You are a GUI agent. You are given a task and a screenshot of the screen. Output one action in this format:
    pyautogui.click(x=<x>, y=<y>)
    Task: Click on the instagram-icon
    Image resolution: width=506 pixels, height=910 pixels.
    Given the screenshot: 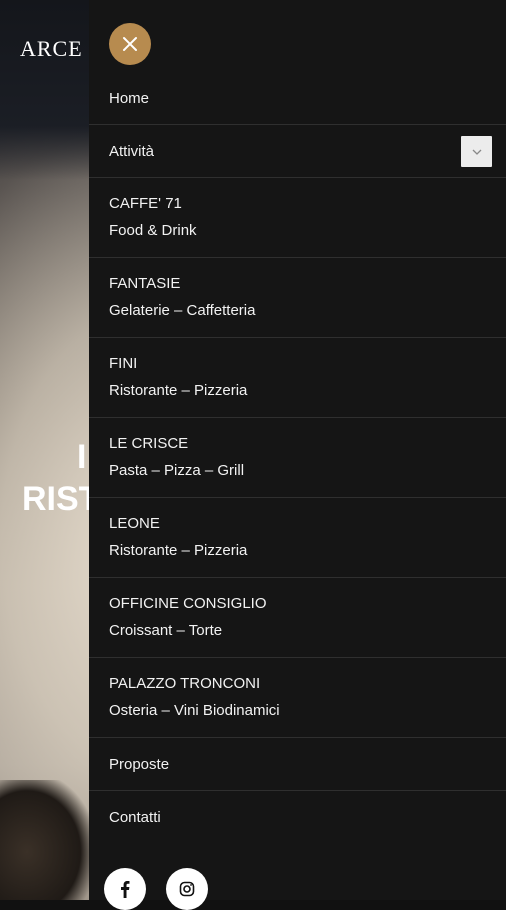 What is the action you would take?
    pyautogui.click(x=187, y=889)
    